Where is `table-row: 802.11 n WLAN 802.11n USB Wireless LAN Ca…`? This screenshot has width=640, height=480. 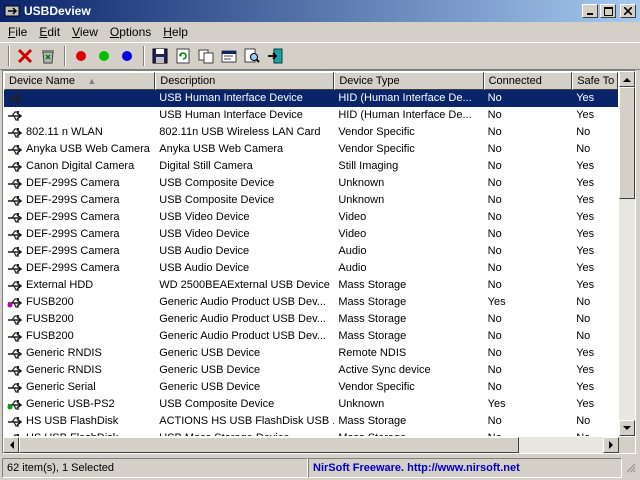 table-row: 802.11 n WLAN 802.11n USB Wireless LAN Ca… is located at coordinates (311, 132).